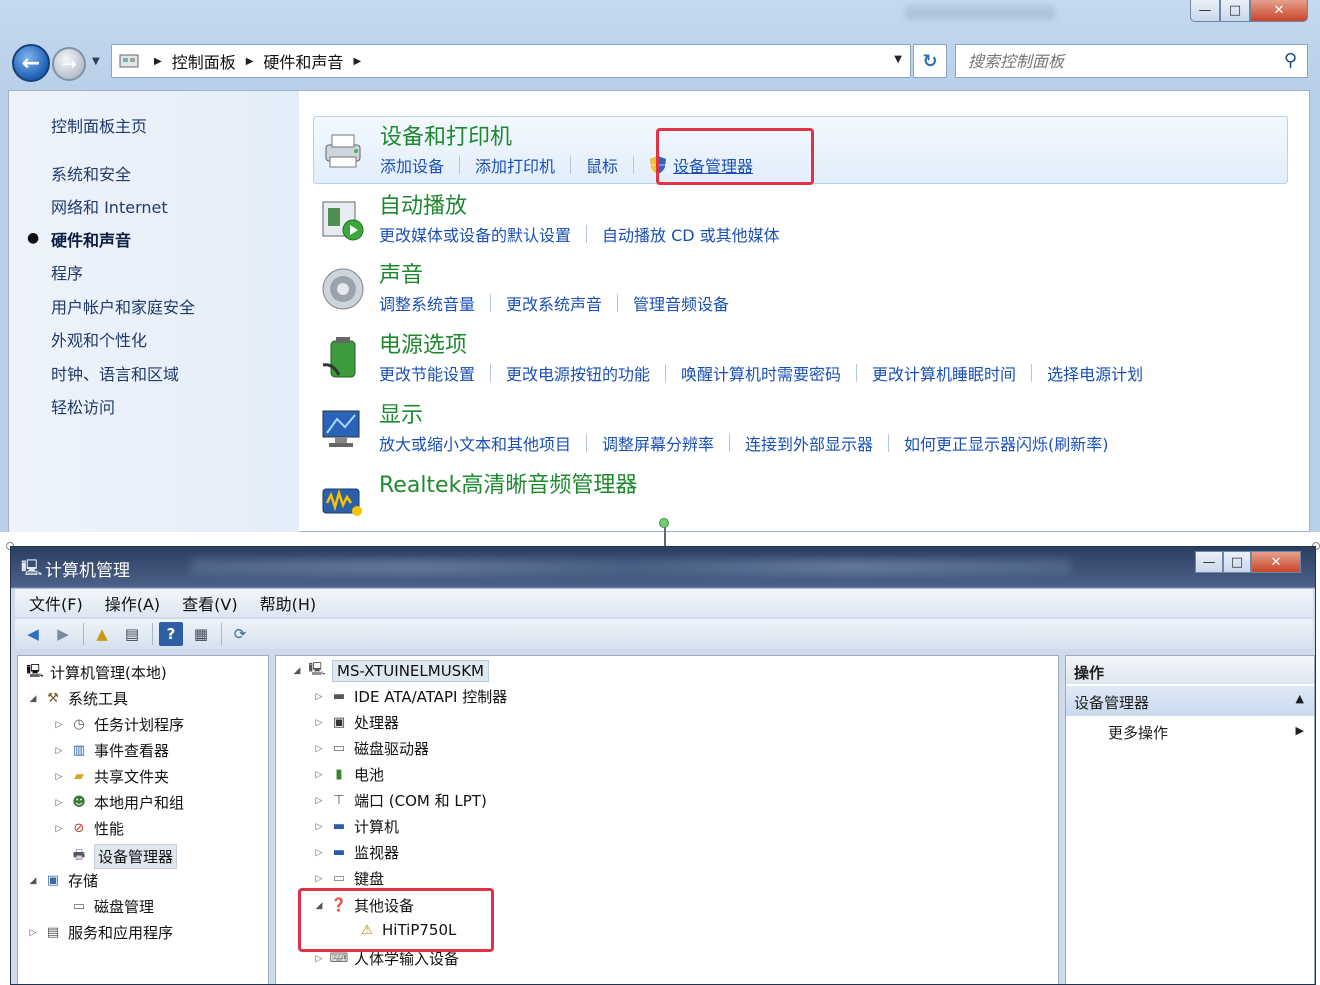 Image resolution: width=1320 pixels, height=985 pixels. Describe the element at coordinates (658, 443) in the screenshot. I see `screen-resolution-link: 调整屏幕分辨率` at that location.